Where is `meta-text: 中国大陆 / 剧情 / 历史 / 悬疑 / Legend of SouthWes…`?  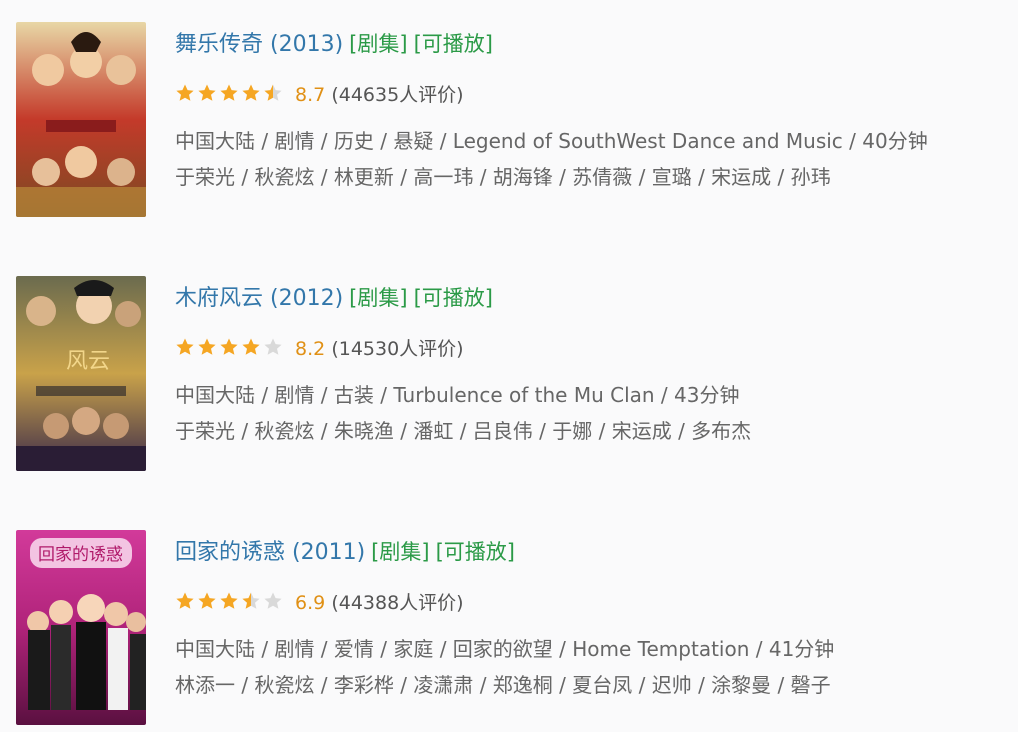 meta-text: 中国大陆 / 剧情 / 历史 / 悬疑 / Legend of SouthWes… is located at coordinates (551, 141).